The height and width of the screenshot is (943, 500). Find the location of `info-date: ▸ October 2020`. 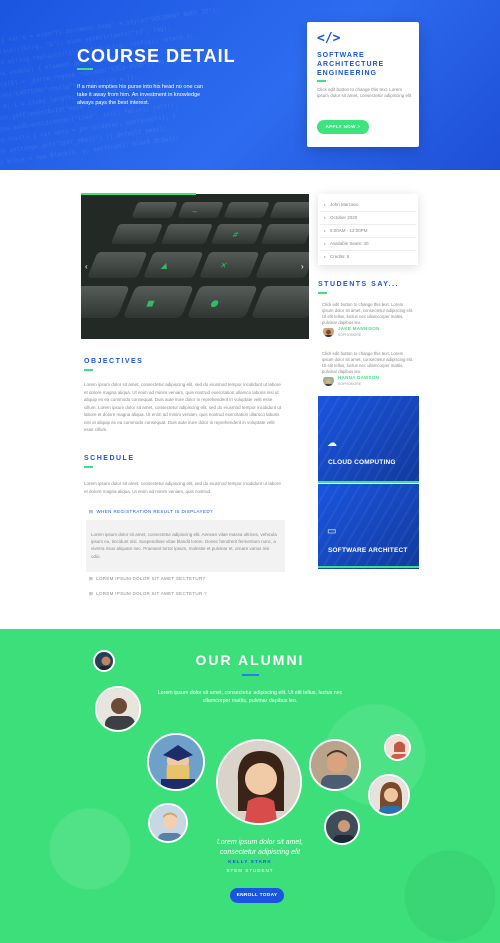

info-date: ▸ October 2020 is located at coordinates (340, 217).